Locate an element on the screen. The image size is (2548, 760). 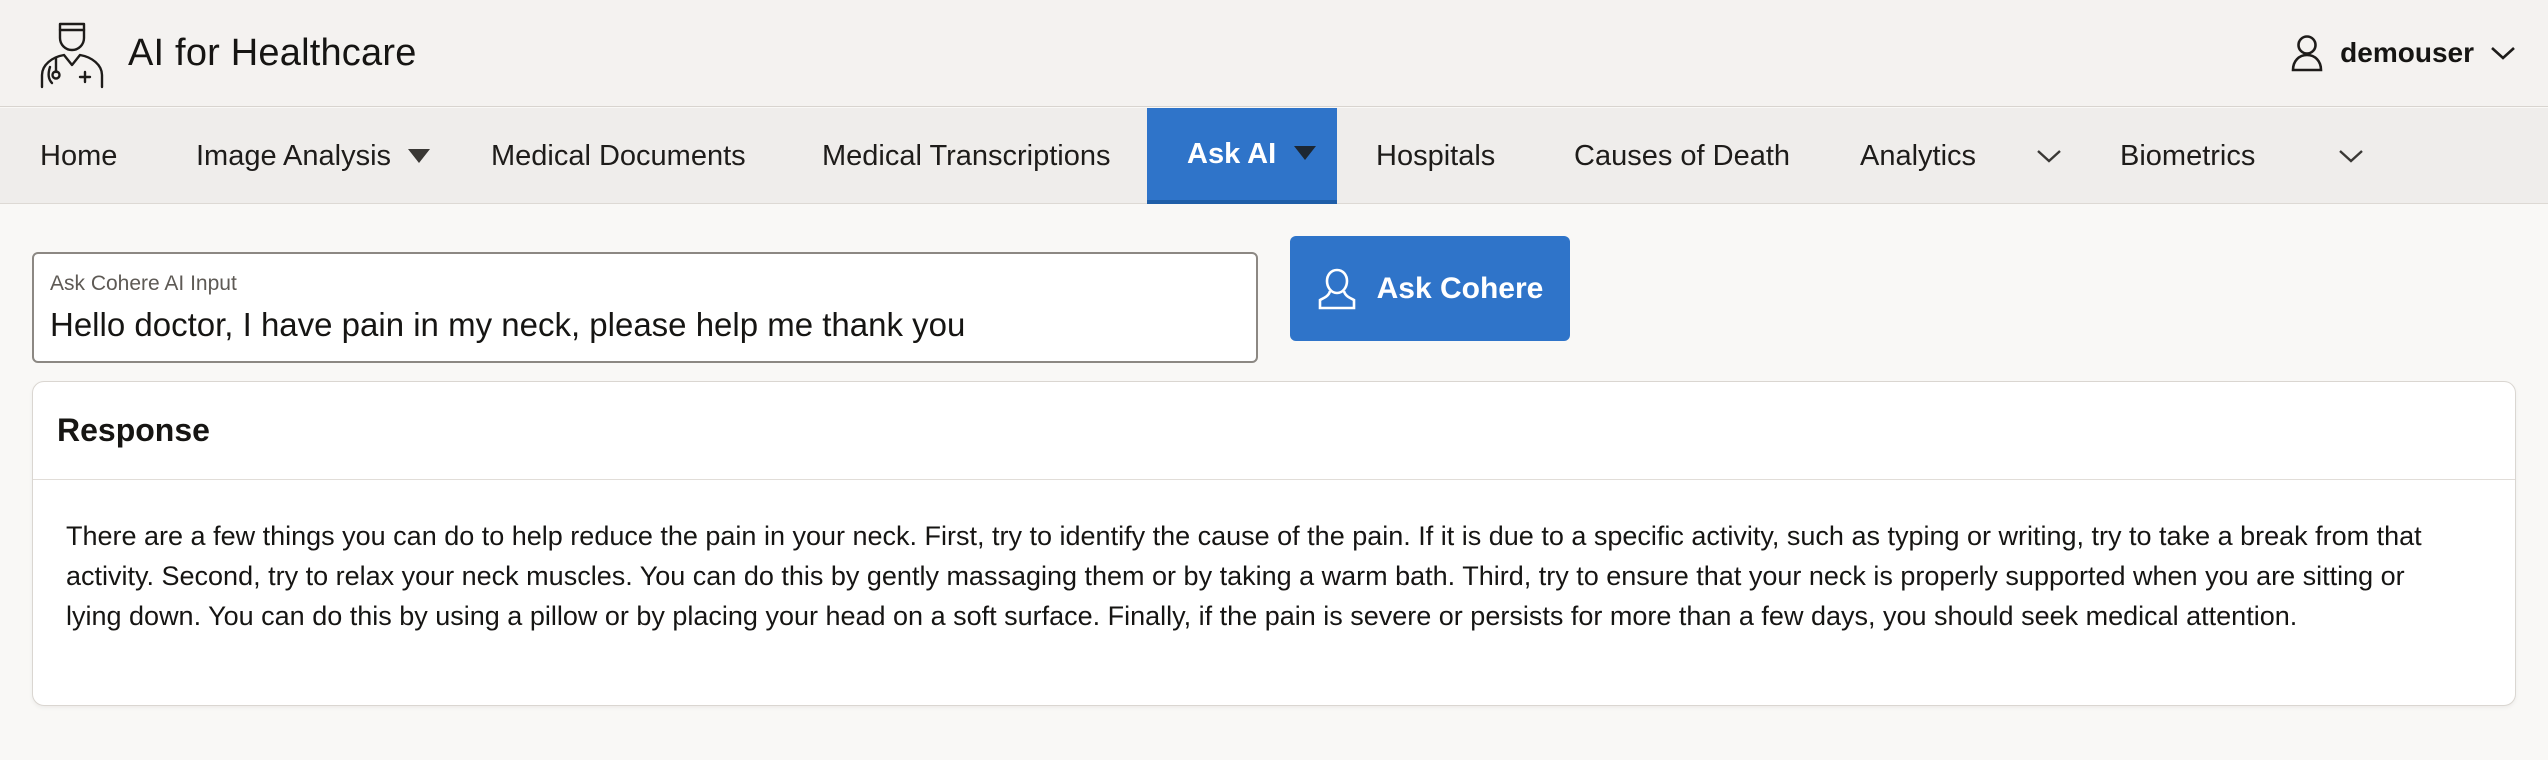
nav-item-label: Hospitals is located at coordinates (1436, 155).